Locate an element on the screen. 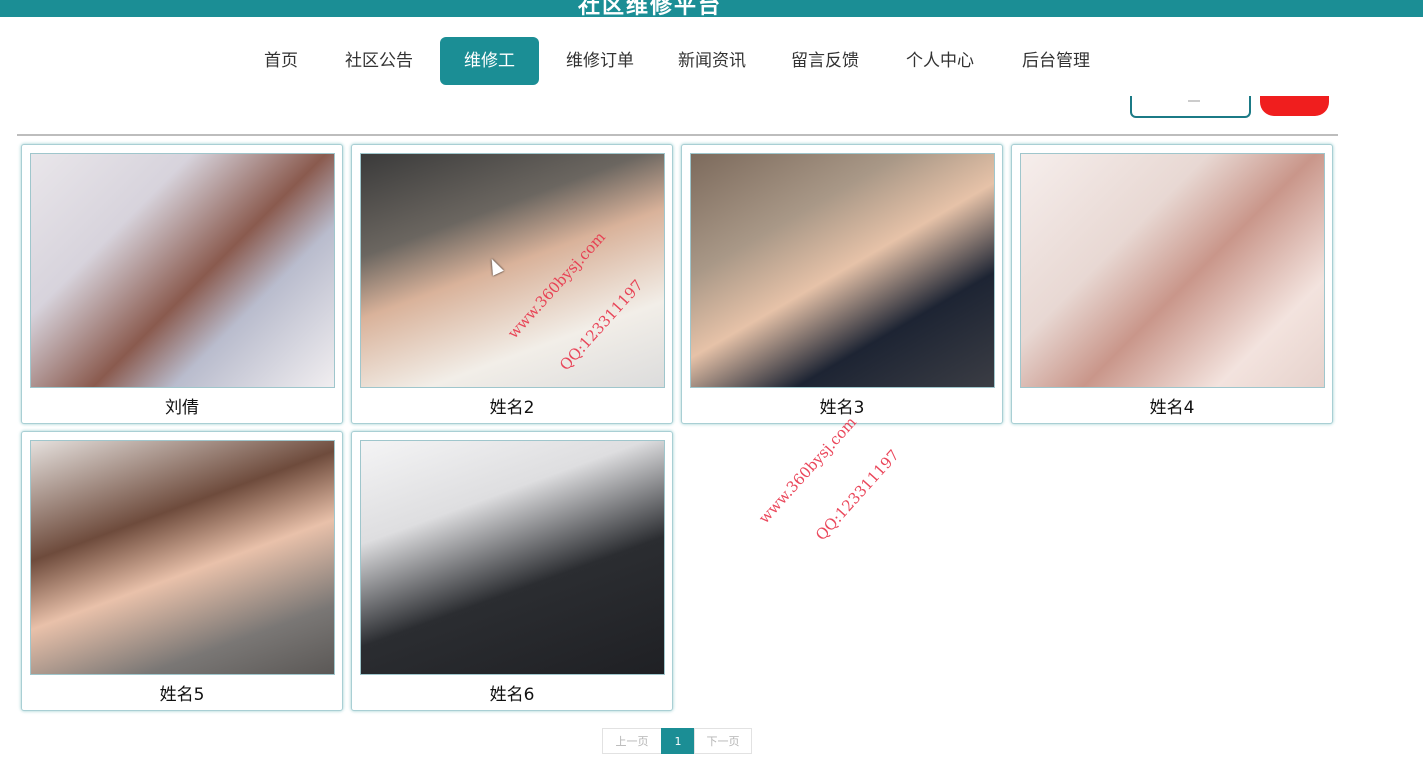 This screenshot has width=1423, height=766. top-banner: 社区维修平台 is located at coordinates (711, 8).